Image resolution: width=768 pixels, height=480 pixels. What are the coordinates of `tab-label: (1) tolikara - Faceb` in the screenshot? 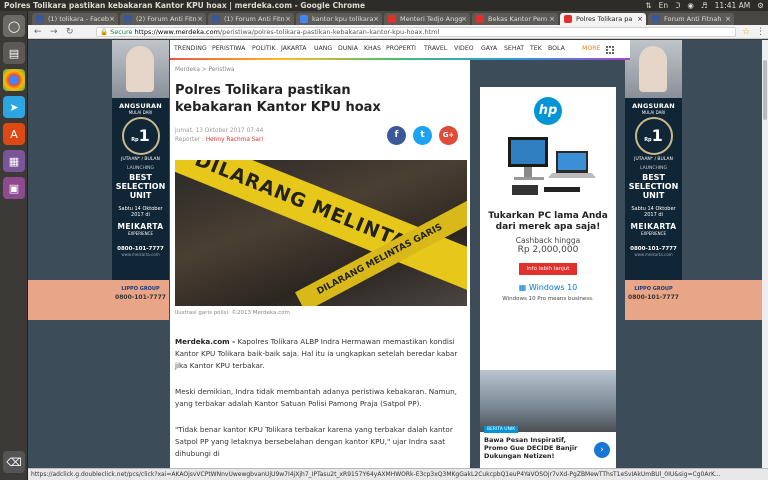 It's located at (79, 19).